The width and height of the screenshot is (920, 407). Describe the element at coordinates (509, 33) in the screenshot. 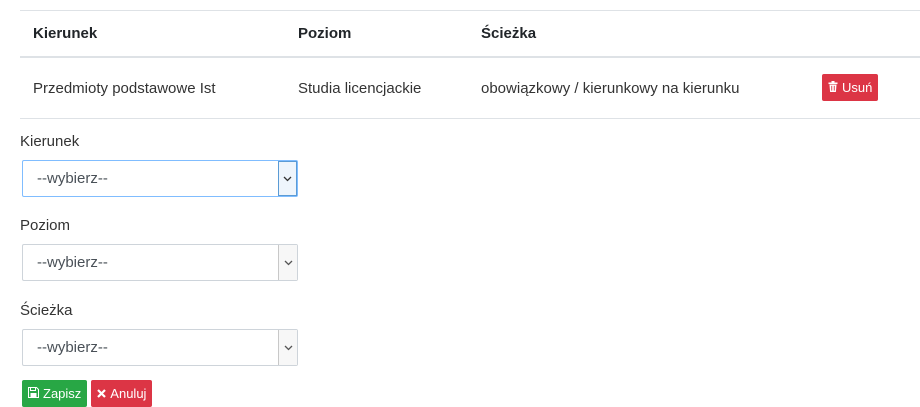

I see `header-sciezka: Ścieżka` at that location.